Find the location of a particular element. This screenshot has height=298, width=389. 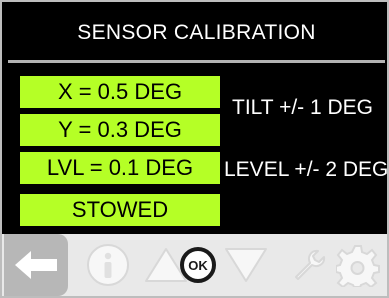

level-readout: LVL = 0.1 DEG is located at coordinates (120, 168).